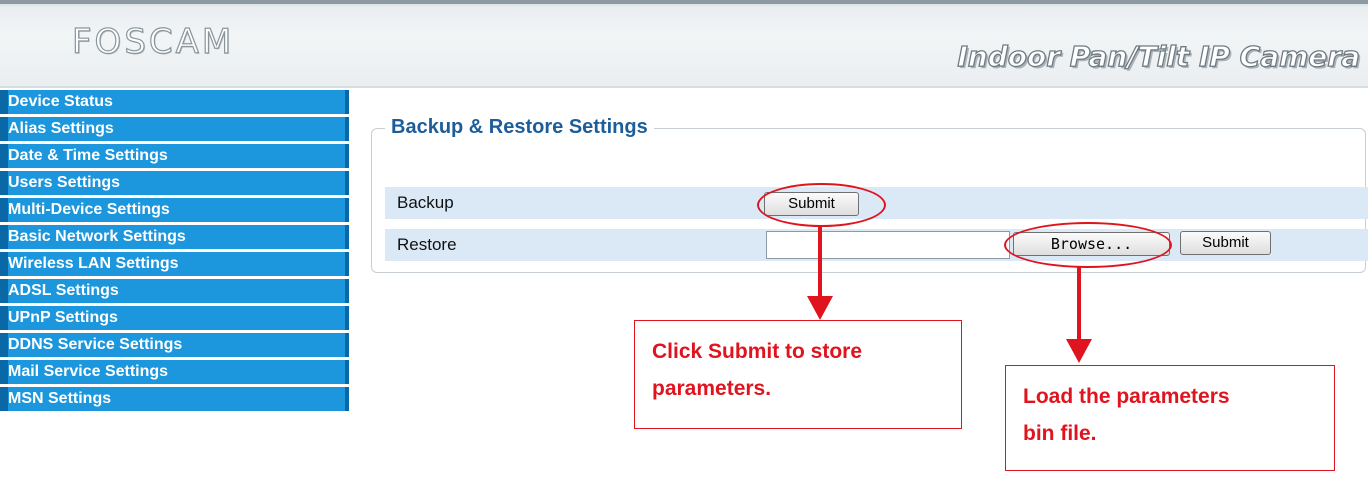  I want to click on browse-arrow-head, so click(1079, 351).